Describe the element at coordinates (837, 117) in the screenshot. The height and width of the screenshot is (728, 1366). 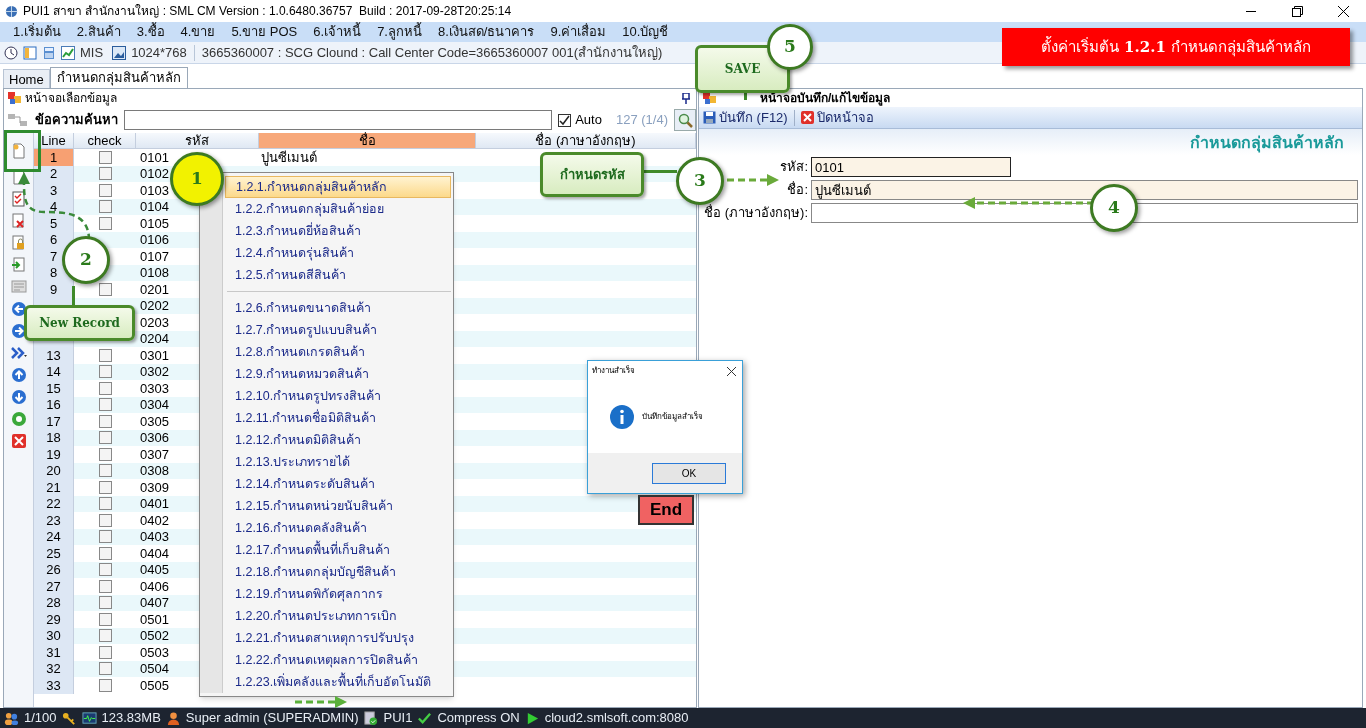
I see `close-screen-button: ปิดหน้าจอ` at that location.